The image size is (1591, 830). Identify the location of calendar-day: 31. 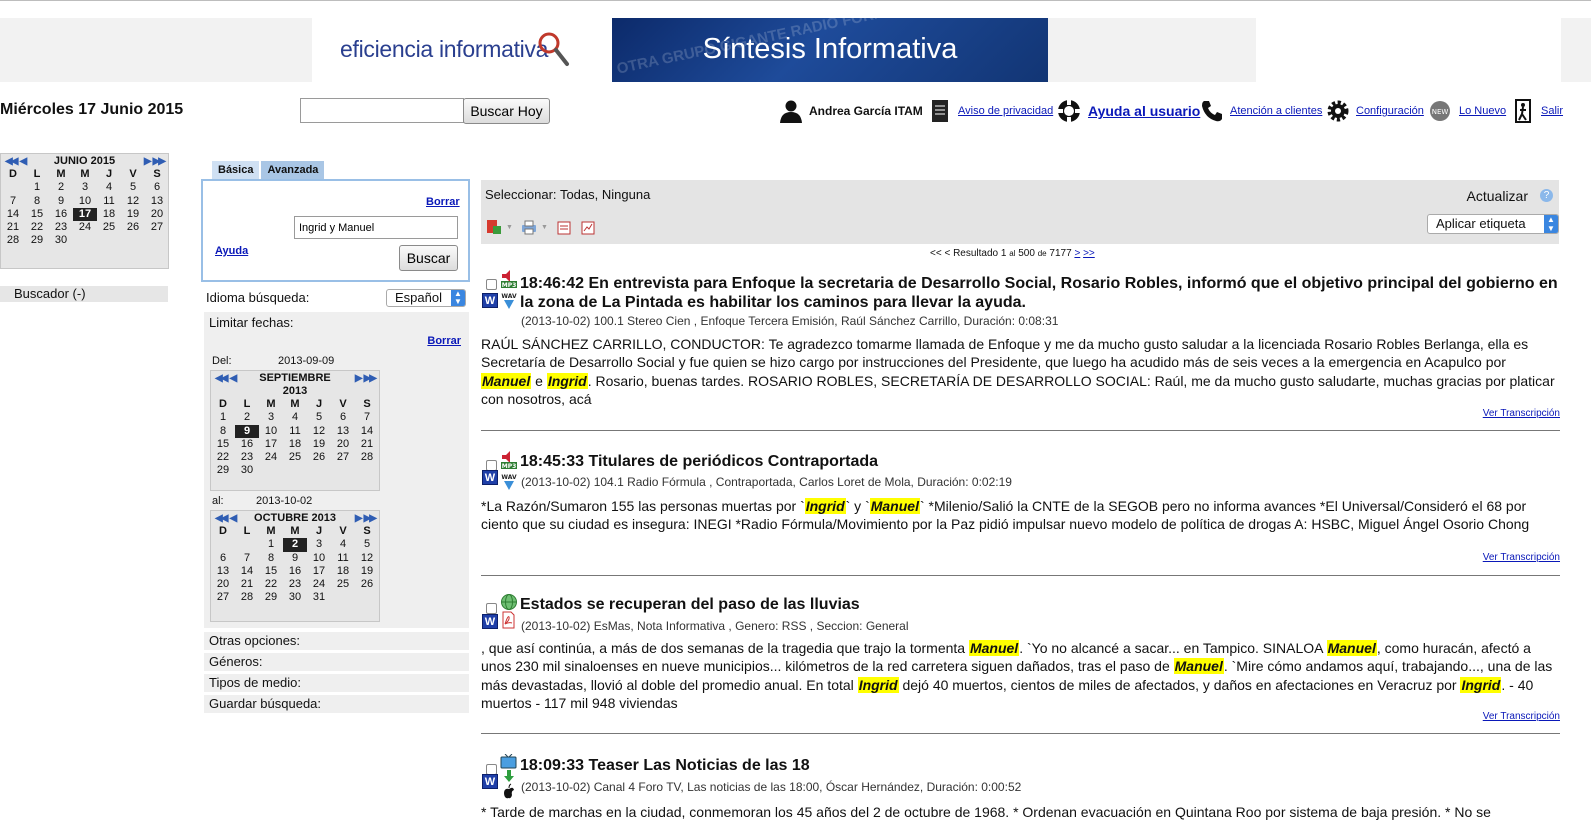
(319, 597).